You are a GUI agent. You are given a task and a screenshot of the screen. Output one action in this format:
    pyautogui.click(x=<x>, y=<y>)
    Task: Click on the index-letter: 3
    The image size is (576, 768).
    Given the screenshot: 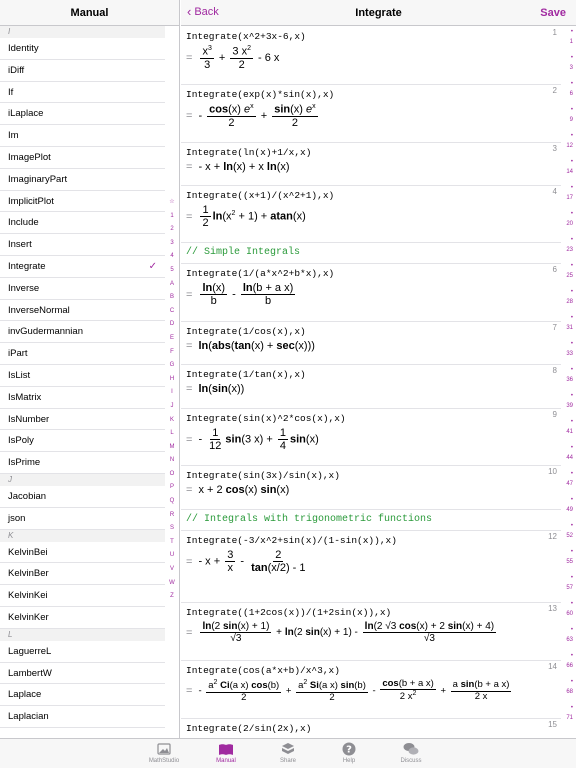 What is the action you would take?
    pyautogui.click(x=172, y=244)
    